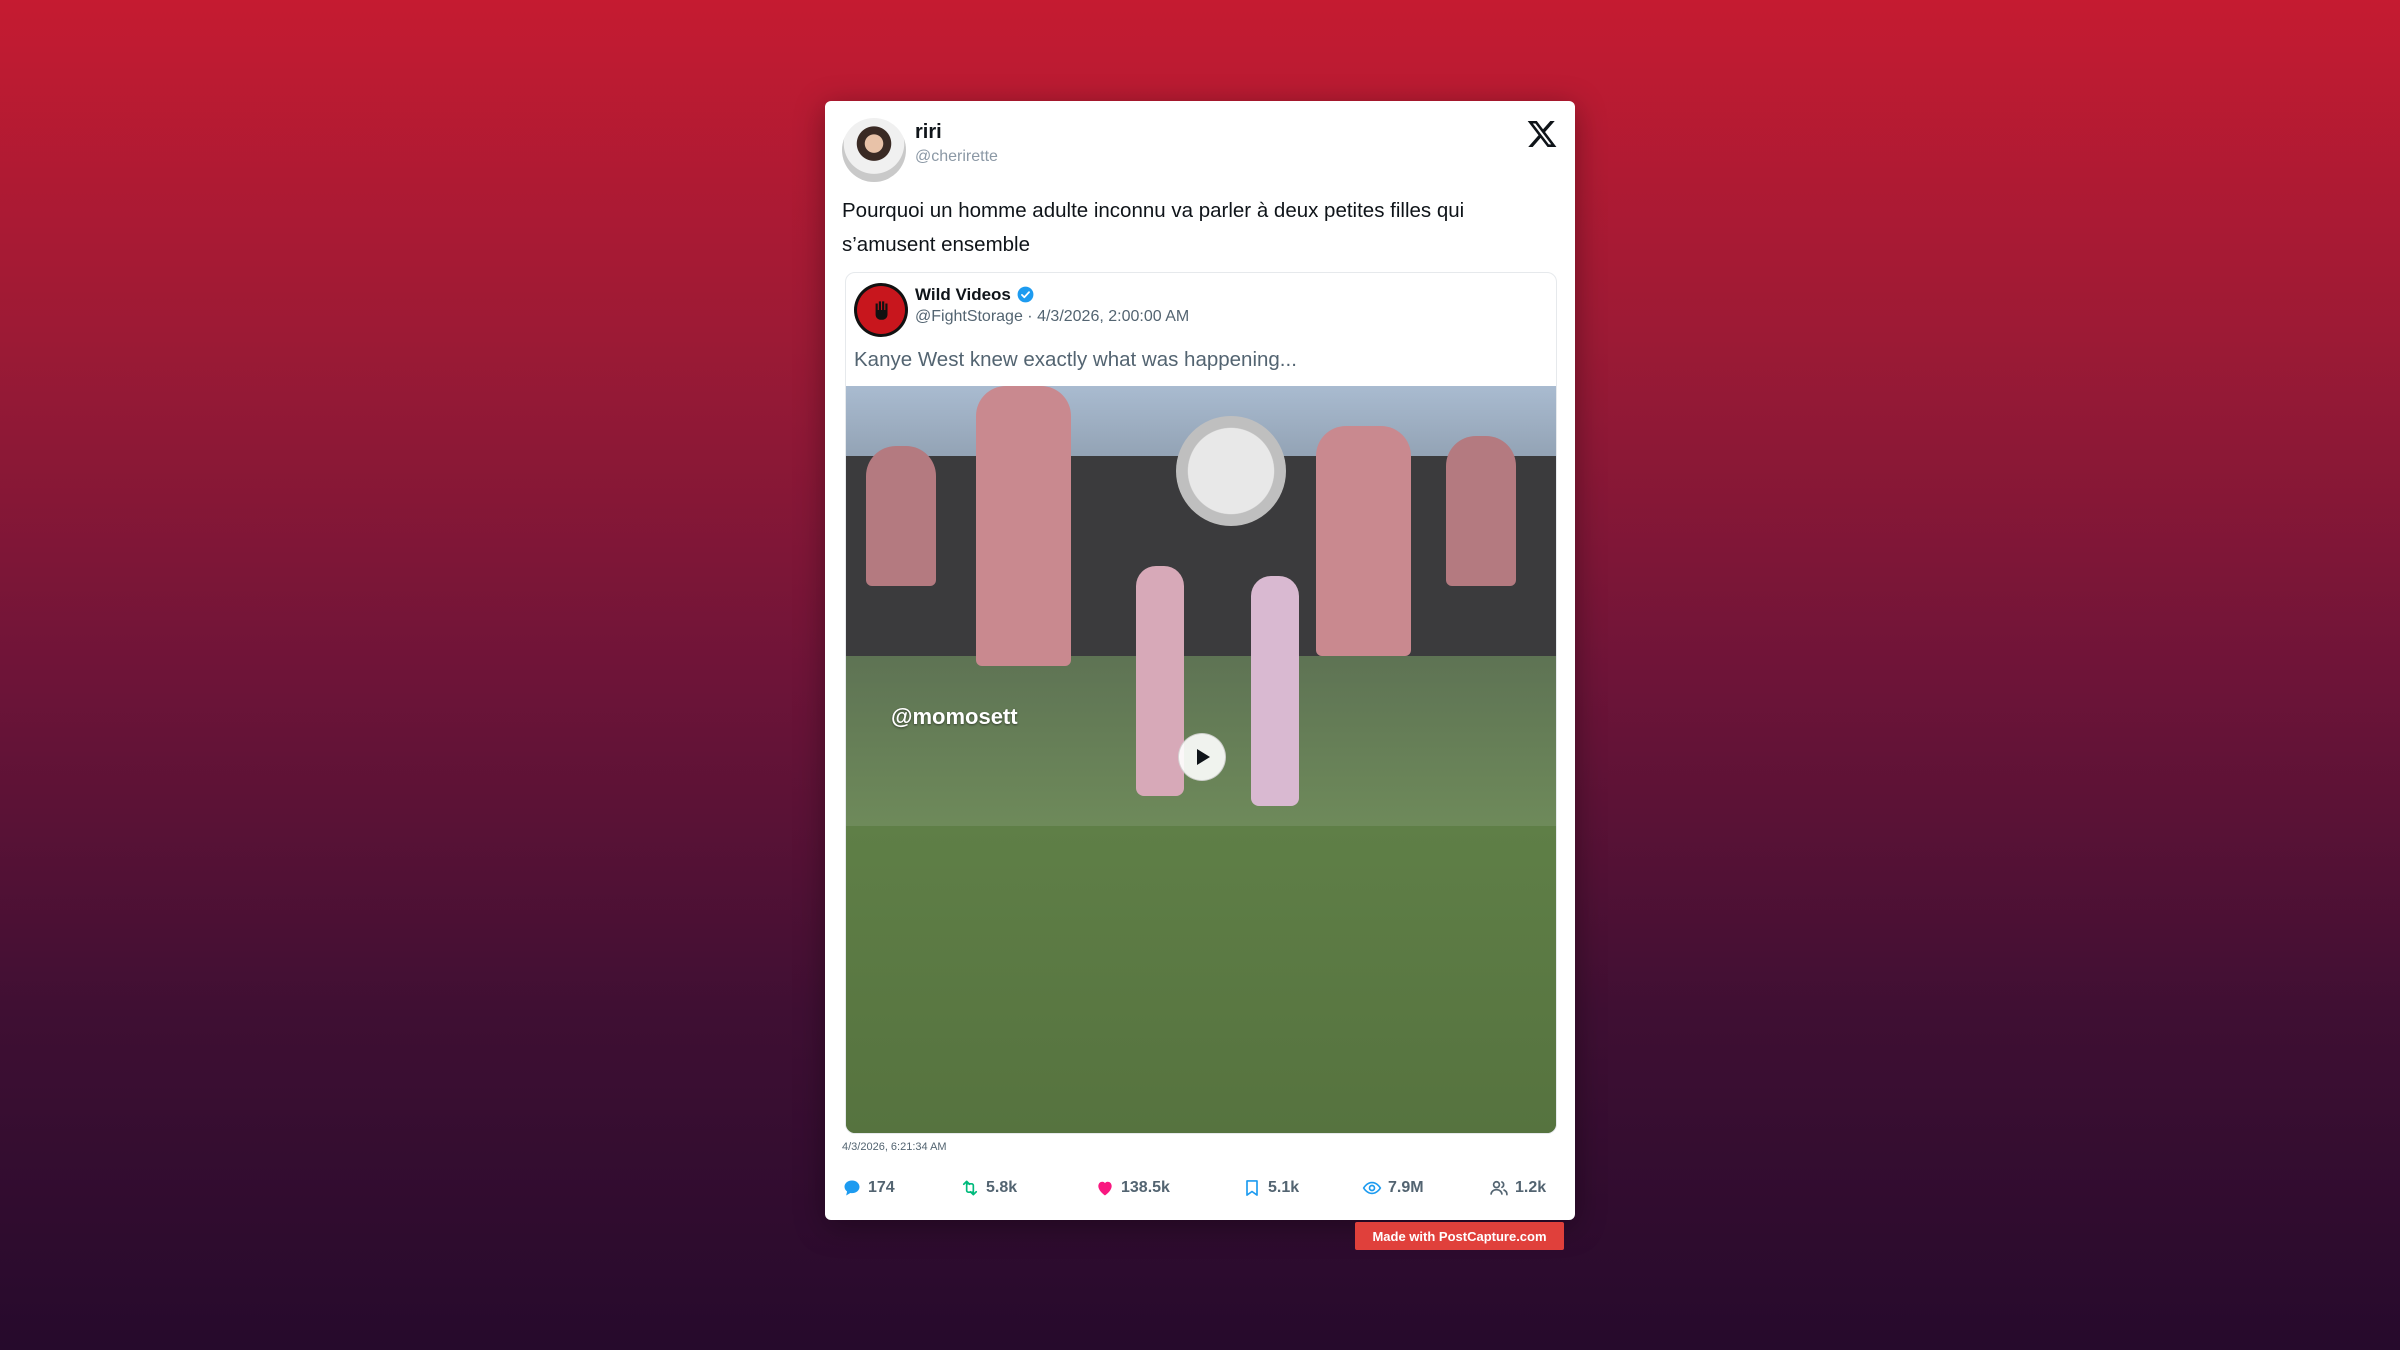 The height and width of the screenshot is (1350, 2400). I want to click on quoted-author-name: Wild Videos, so click(963, 295).